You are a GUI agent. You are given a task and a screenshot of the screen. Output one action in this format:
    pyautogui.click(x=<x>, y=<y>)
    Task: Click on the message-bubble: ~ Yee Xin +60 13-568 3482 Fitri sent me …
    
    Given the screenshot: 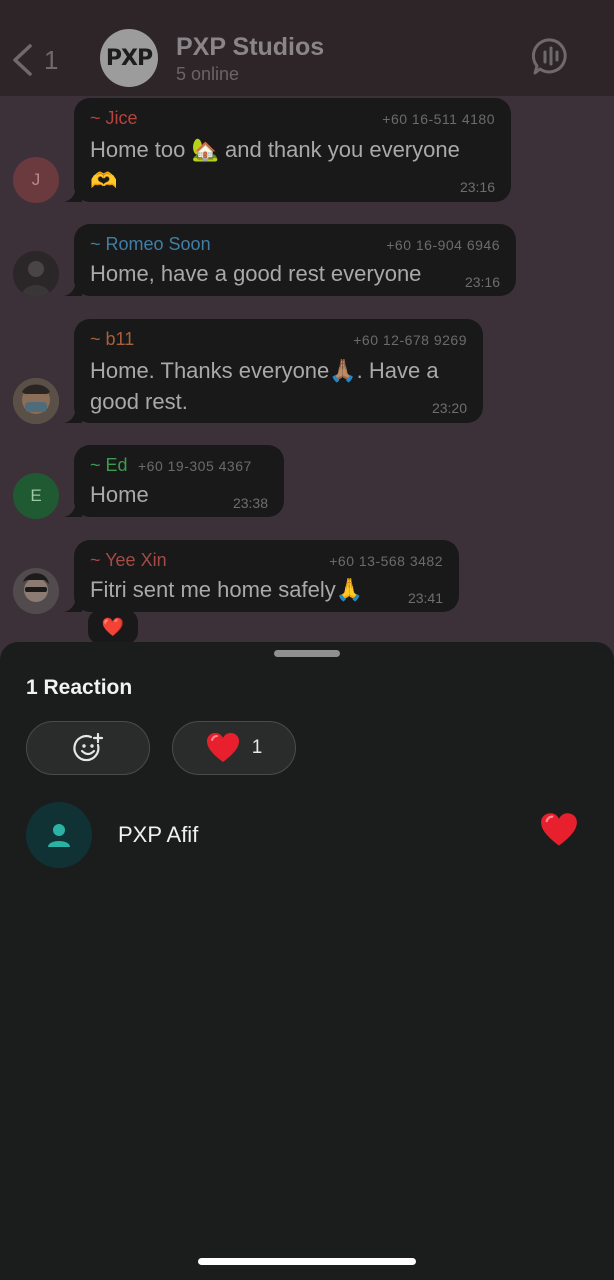 What is the action you would take?
    pyautogui.click(x=261, y=576)
    